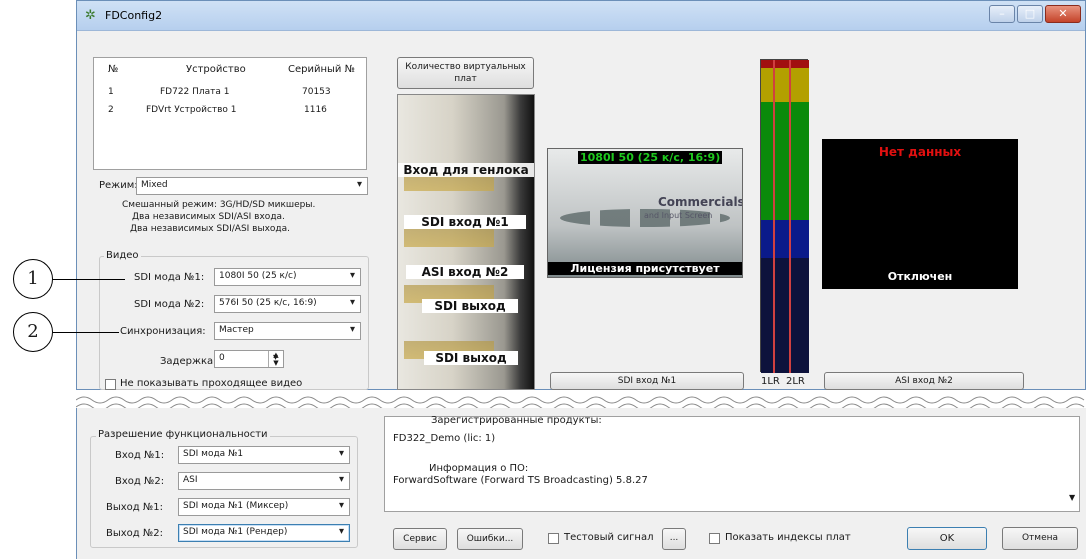  Describe the element at coordinates (219, 205) in the screenshot. I see `mode-description-1: Смешанный режим: 3G/HD/SD микшеры.` at that location.